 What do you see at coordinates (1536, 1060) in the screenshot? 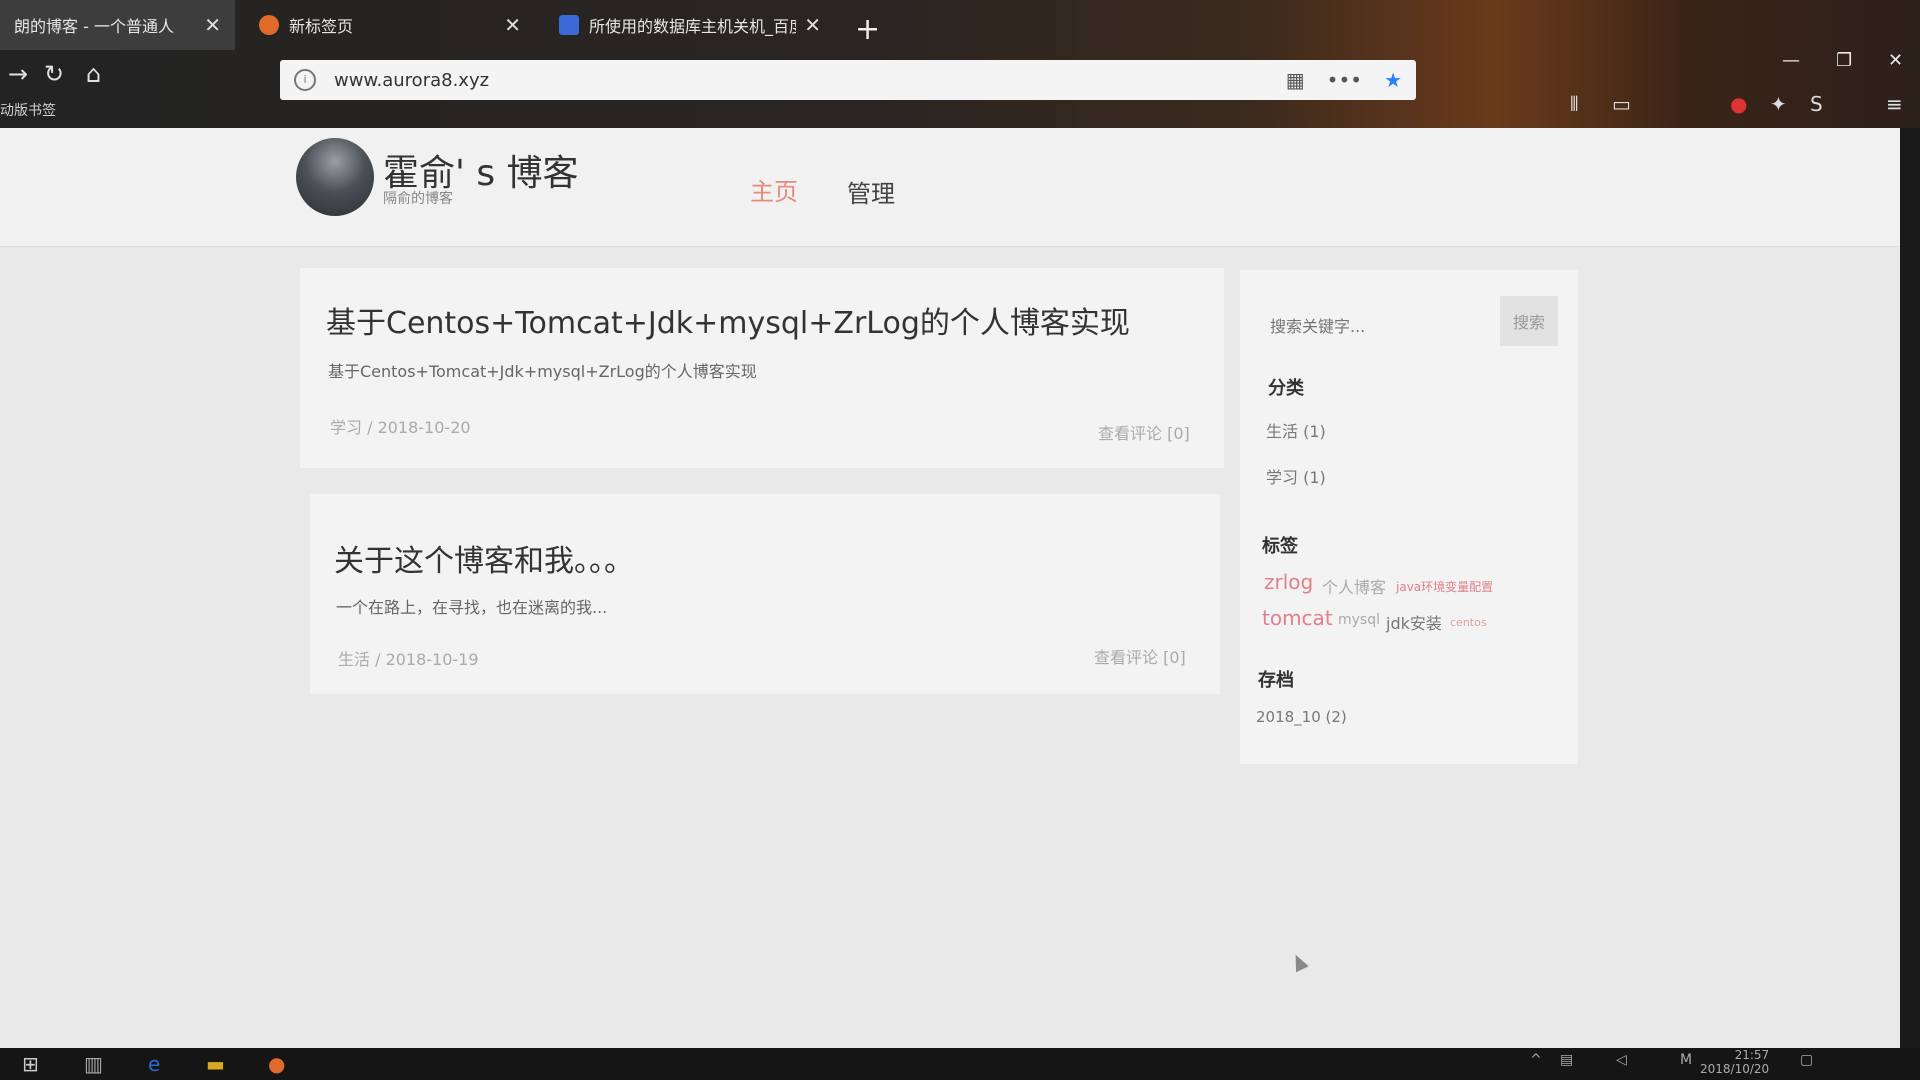
I see `tray-chevron-icon: ^` at bounding box center [1536, 1060].